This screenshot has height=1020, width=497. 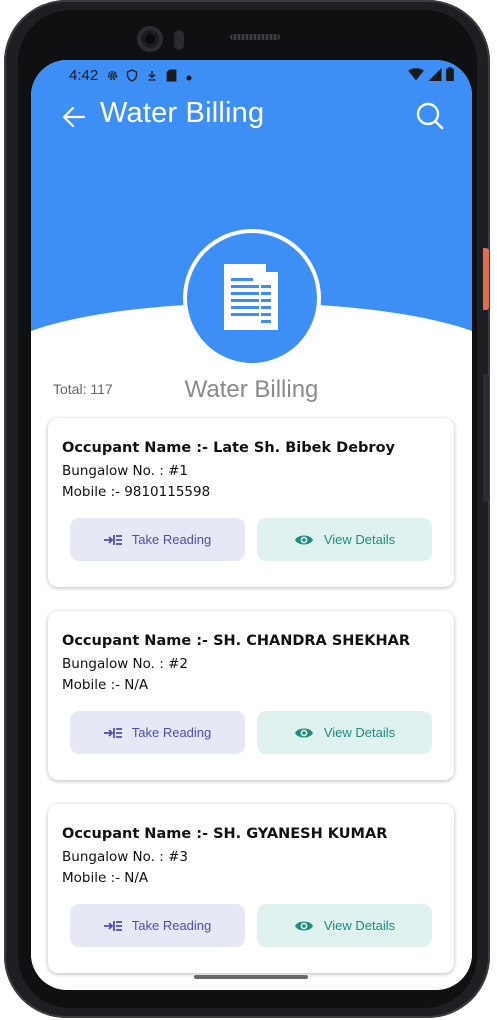 What do you see at coordinates (435, 75) in the screenshot?
I see `signal-icon` at bounding box center [435, 75].